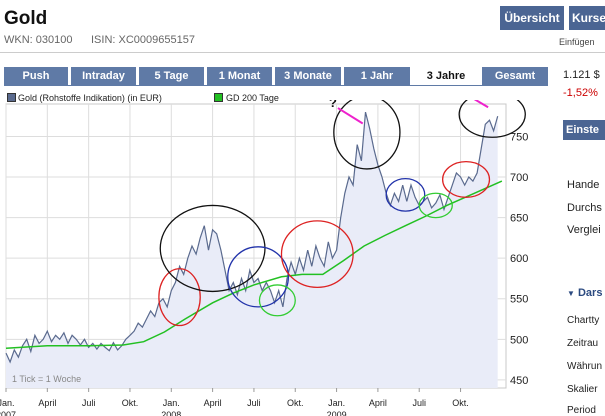  What do you see at coordinates (590, 293) in the screenshot?
I see `darstellung-label: Dars` at bounding box center [590, 293].